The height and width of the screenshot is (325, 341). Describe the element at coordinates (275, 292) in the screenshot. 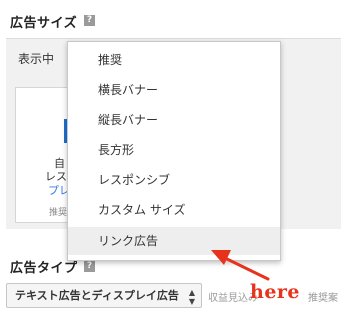

I see `annotation-here-text: here` at that location.